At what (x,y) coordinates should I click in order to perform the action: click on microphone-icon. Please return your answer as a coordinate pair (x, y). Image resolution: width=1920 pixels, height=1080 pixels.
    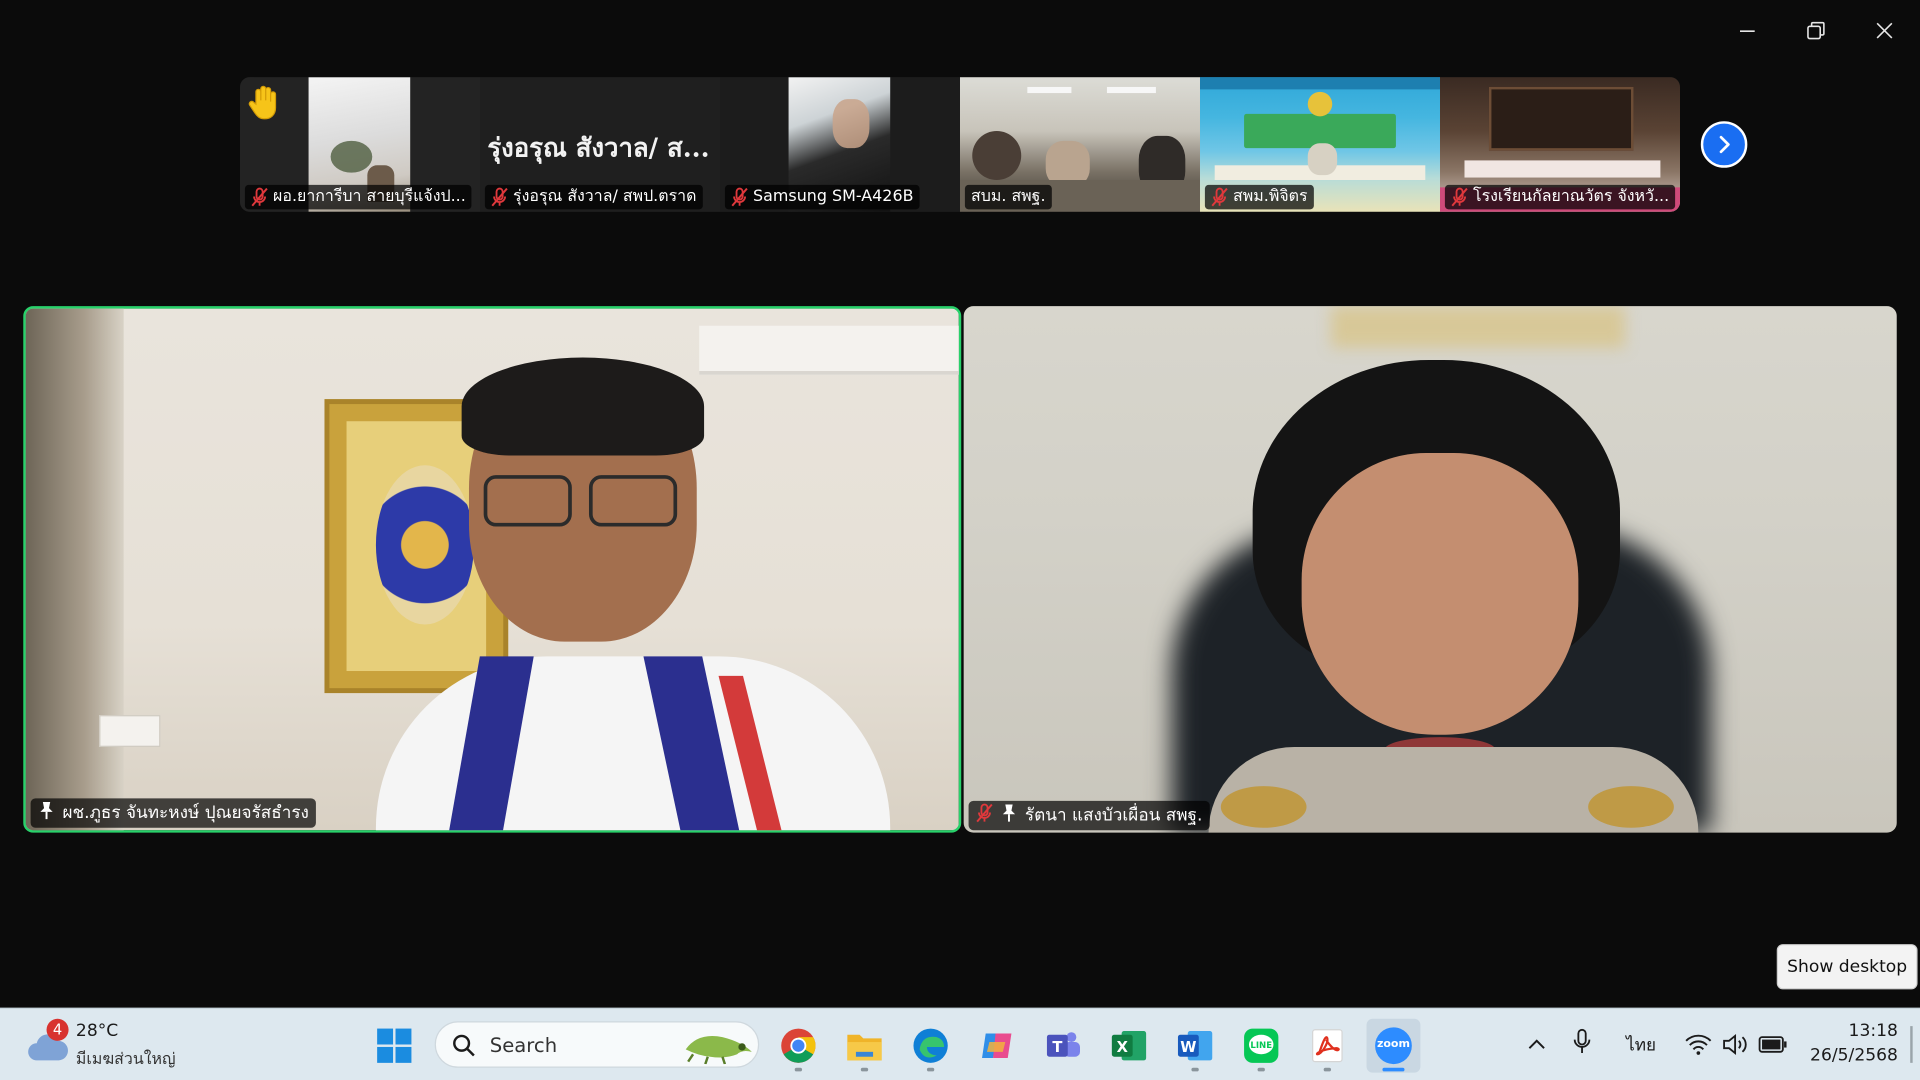
    Looking at the image, I should click on (1582, 1041).